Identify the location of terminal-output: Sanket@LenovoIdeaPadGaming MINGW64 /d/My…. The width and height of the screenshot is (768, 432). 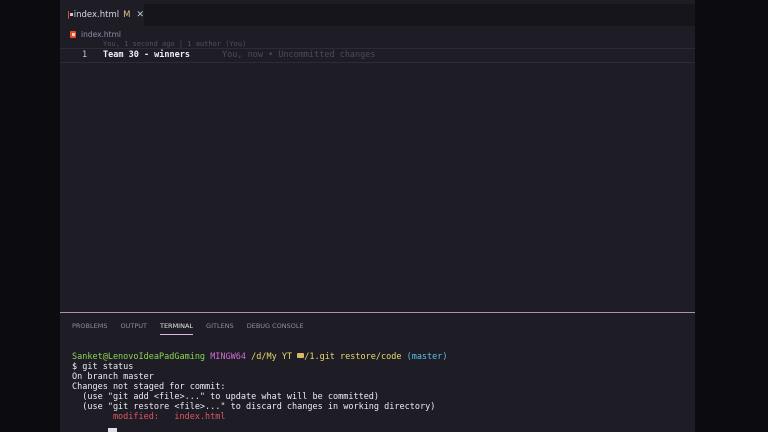
(260, 387).